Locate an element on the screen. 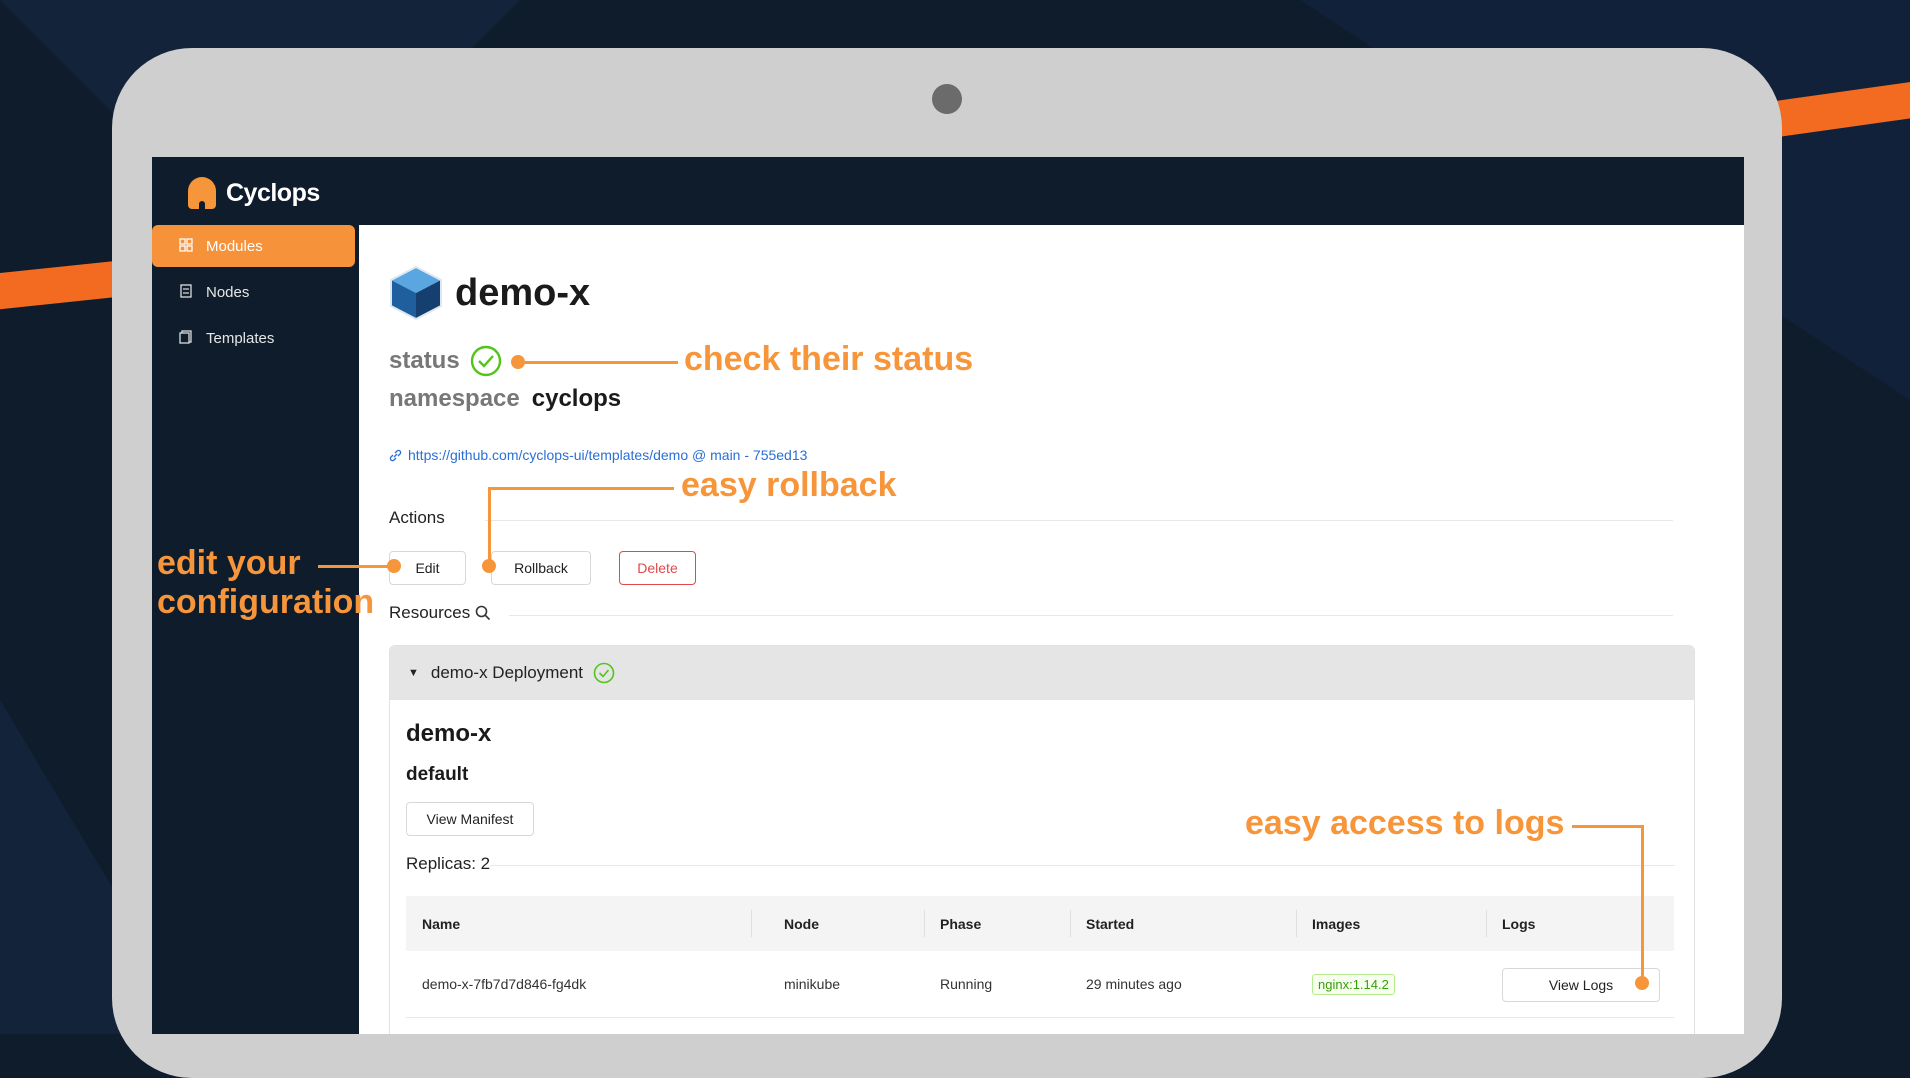  resources-title-row: Resources is located at coordinates (440, 613).